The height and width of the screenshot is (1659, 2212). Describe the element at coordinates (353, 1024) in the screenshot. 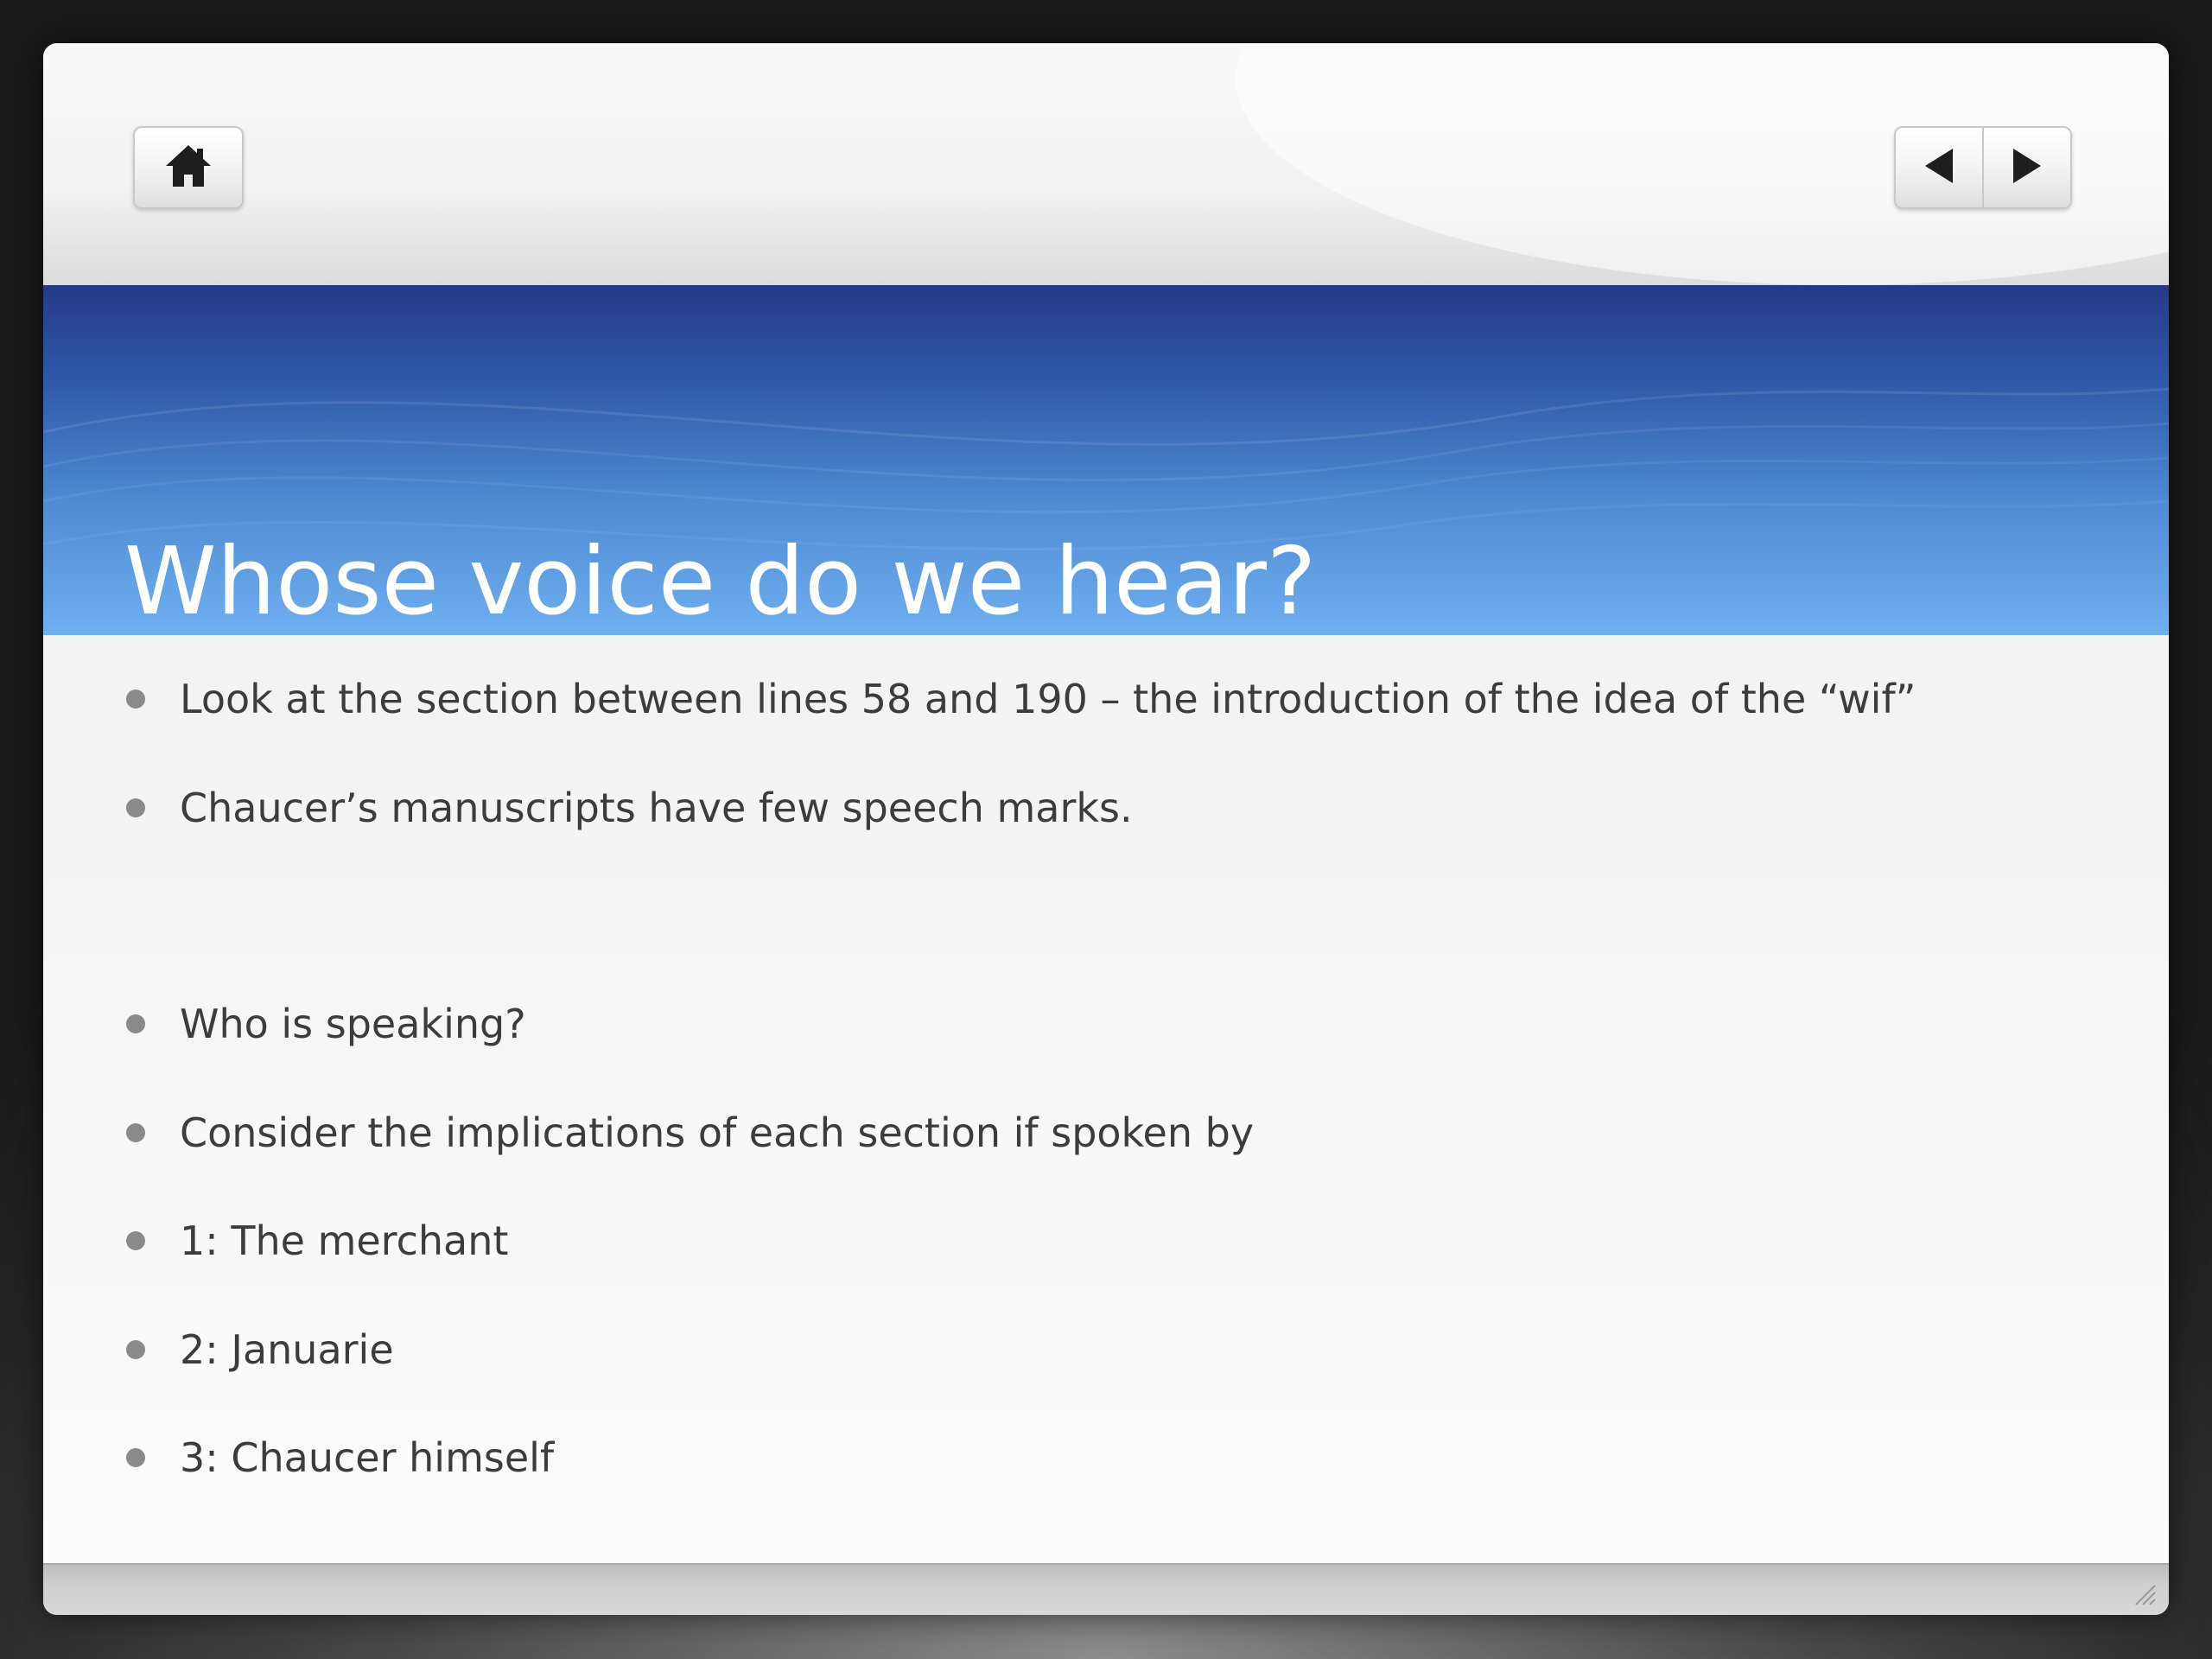

I see `bullet-text: Who is speaking?` at that location.